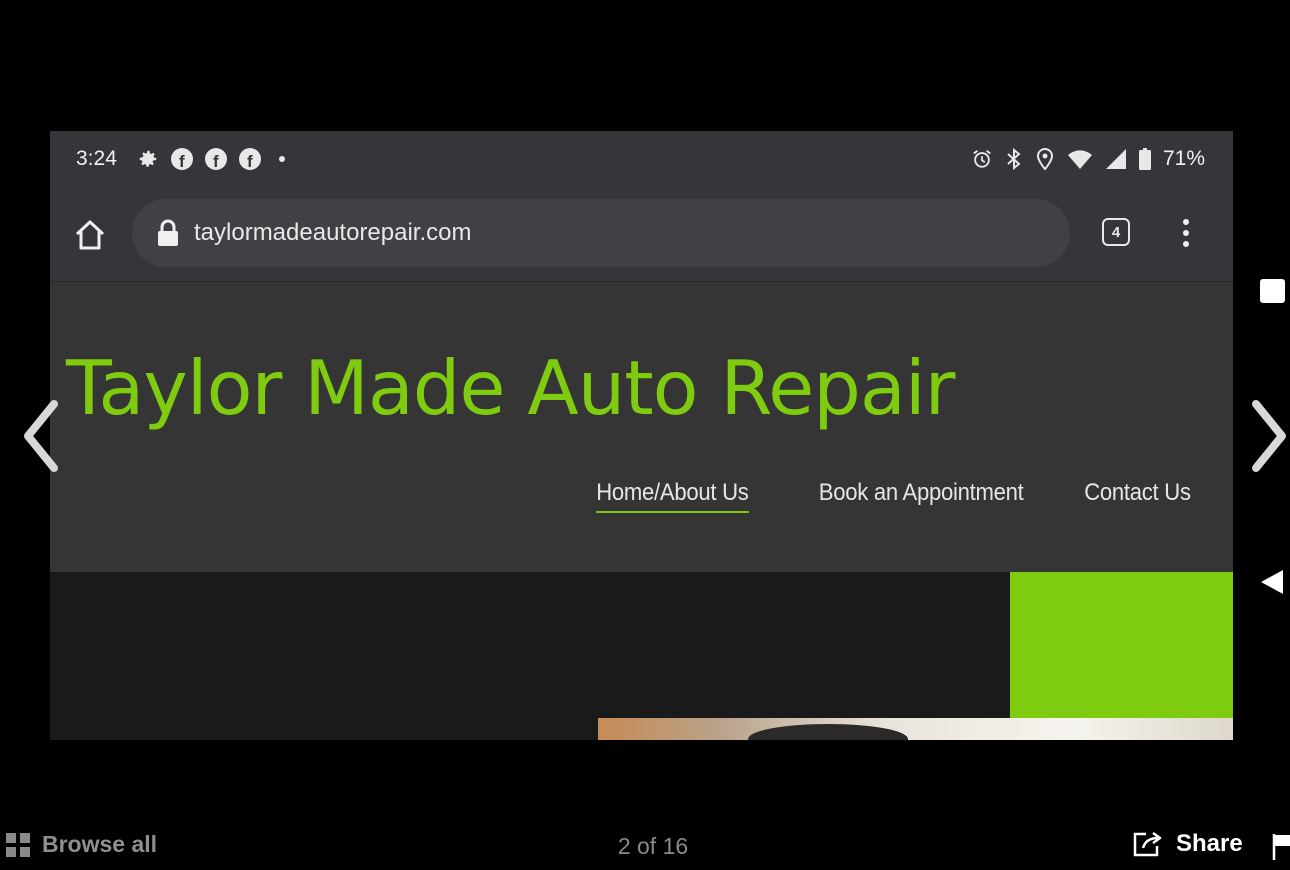 The height and width of the screenshot is (870, 1290). What do you see at coordinates (1209, 843) in the screenshot?
I see `share-label: Share` at bounding box center [1209, 843].